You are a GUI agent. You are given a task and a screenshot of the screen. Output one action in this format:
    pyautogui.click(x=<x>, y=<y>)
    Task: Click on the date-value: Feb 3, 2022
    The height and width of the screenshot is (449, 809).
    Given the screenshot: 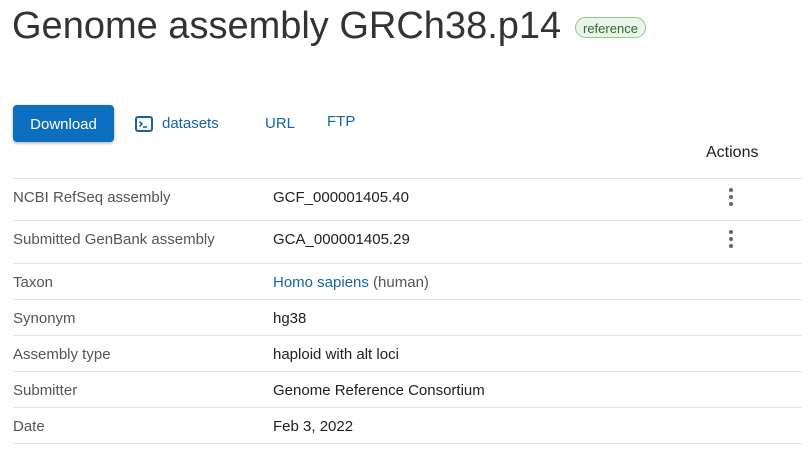 What is the action you would take?
    pyautogui.click(x=313, y=426)
    